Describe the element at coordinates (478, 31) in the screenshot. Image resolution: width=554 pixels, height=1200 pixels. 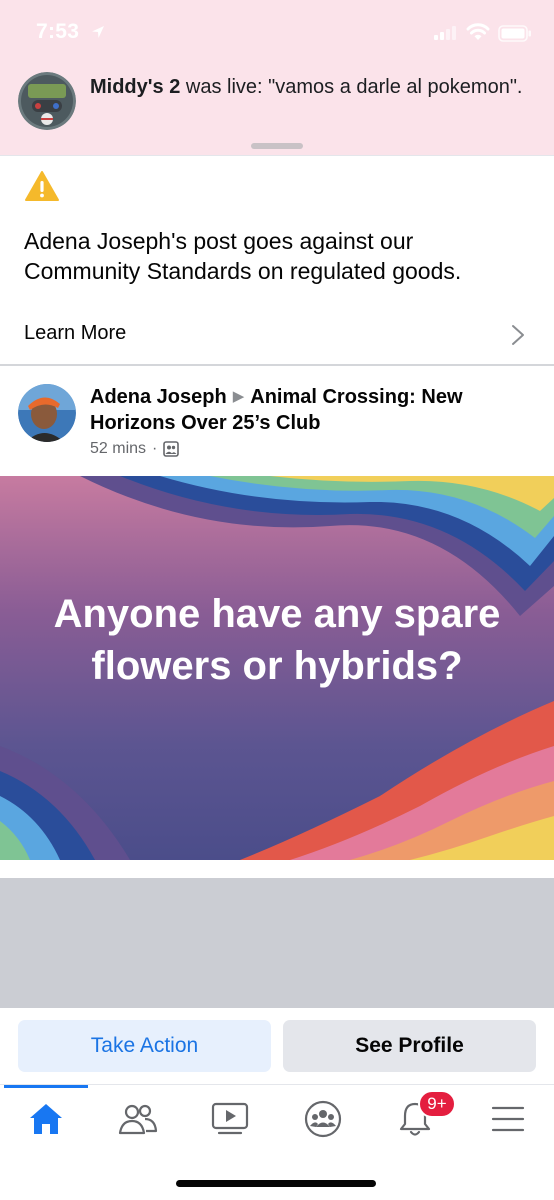
I see `wifi-icon` at that location.